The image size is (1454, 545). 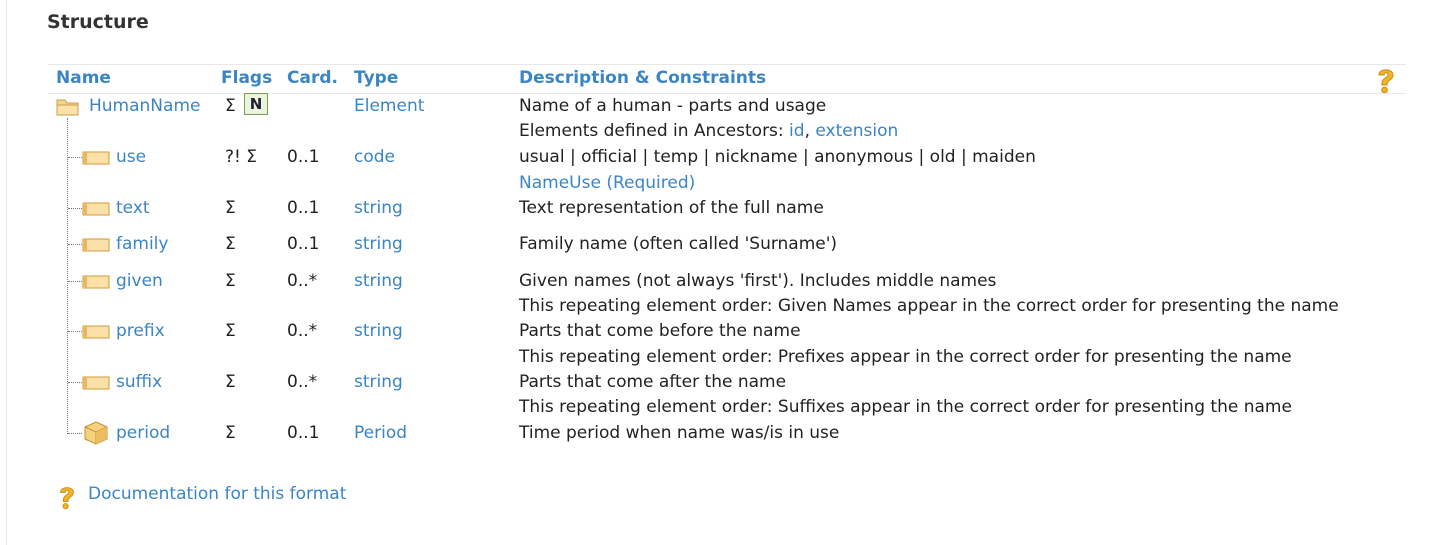 What do you see at coordinates (692, 183) in the screenshot?
I see `binding-paren: )` at bounding box center [692, 183].